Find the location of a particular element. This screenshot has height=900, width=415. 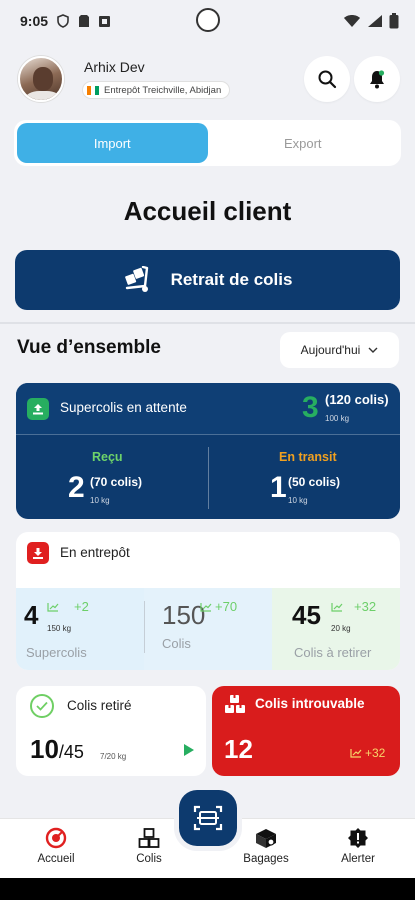

entrepot-a-retirer-delta: +32 is located at coordinates (353, 606).